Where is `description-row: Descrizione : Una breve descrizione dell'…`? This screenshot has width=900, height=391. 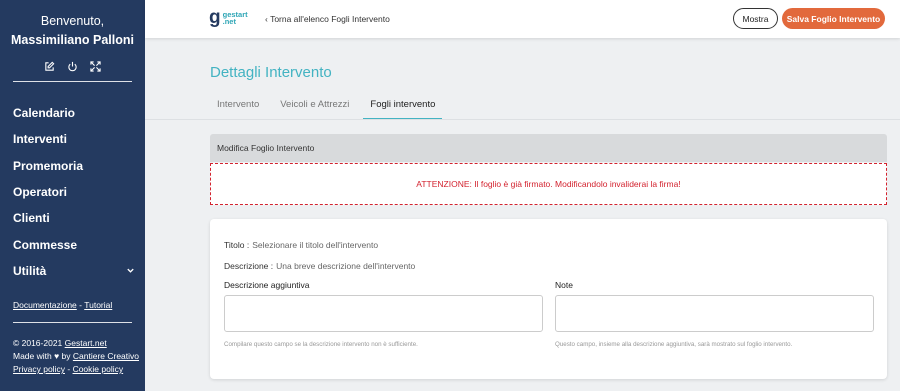 description-row: Descrizione : Una breve descrizione dell'… is located at coordinates (319, 266).